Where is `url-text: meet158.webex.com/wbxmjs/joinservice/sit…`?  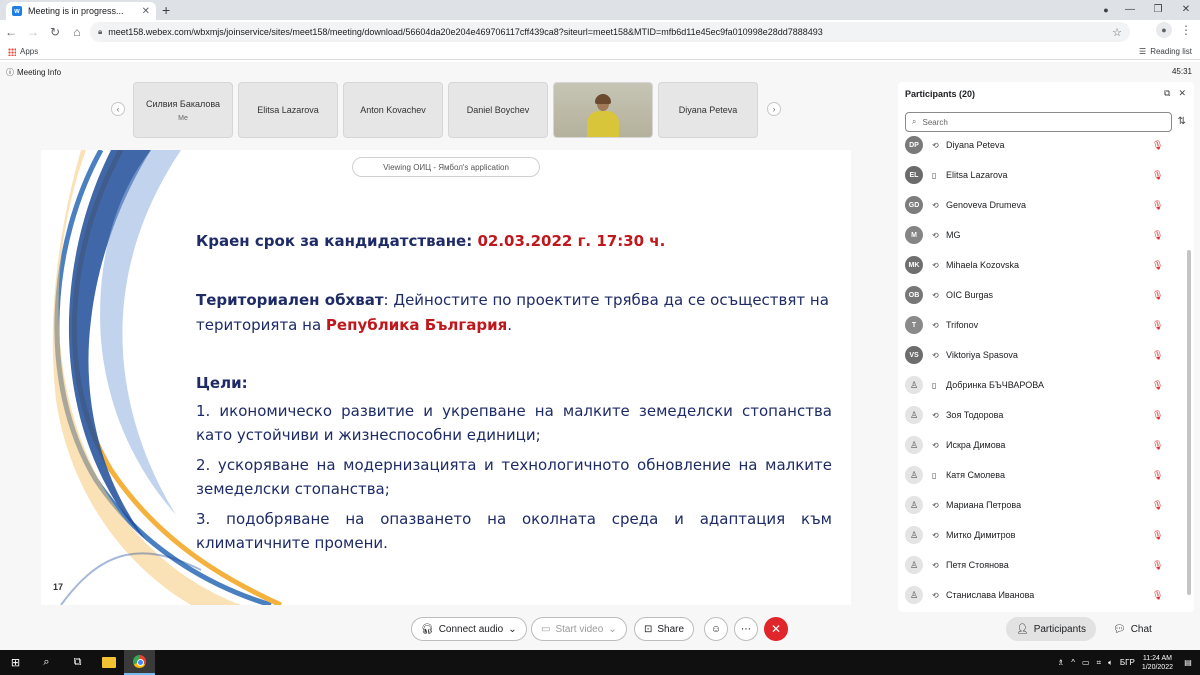
url-text: meet158.webex.com/wbxmjs/joinservice/sit… is located at coordinates (465, 32).